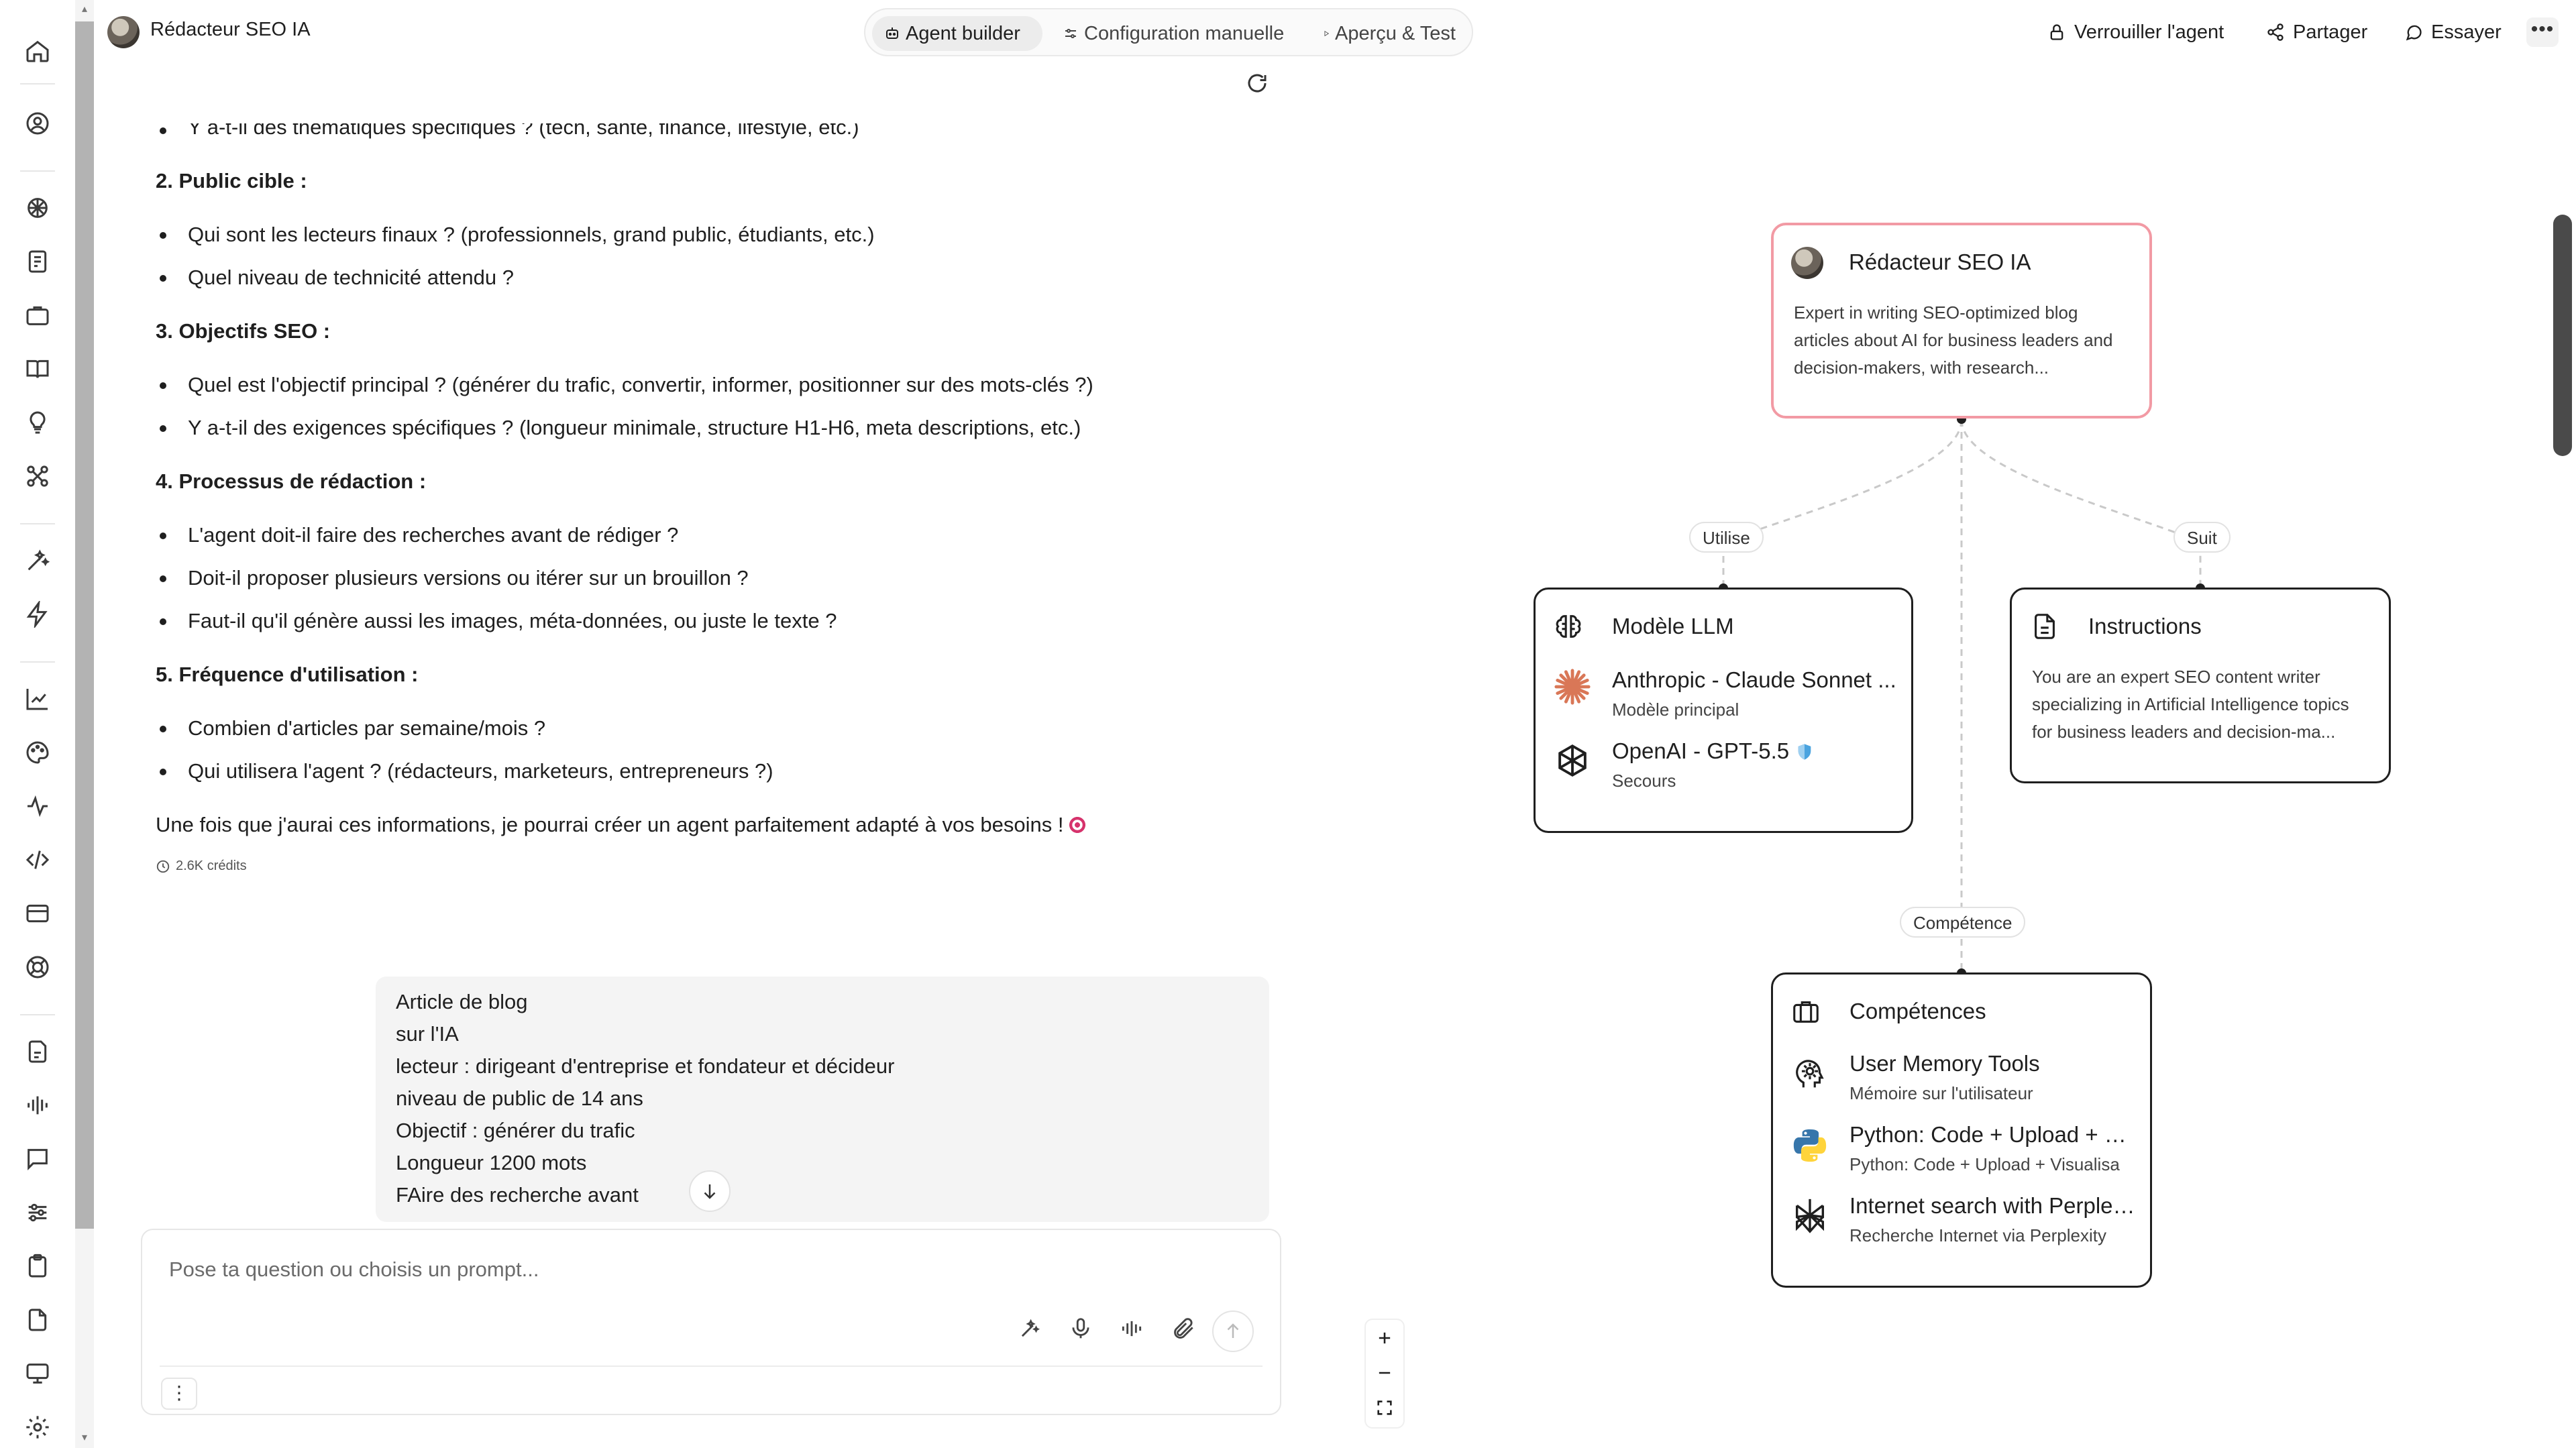 This screenshot has height=1448, width=2576. I want to click on python-icon, so click(1809, 1145).